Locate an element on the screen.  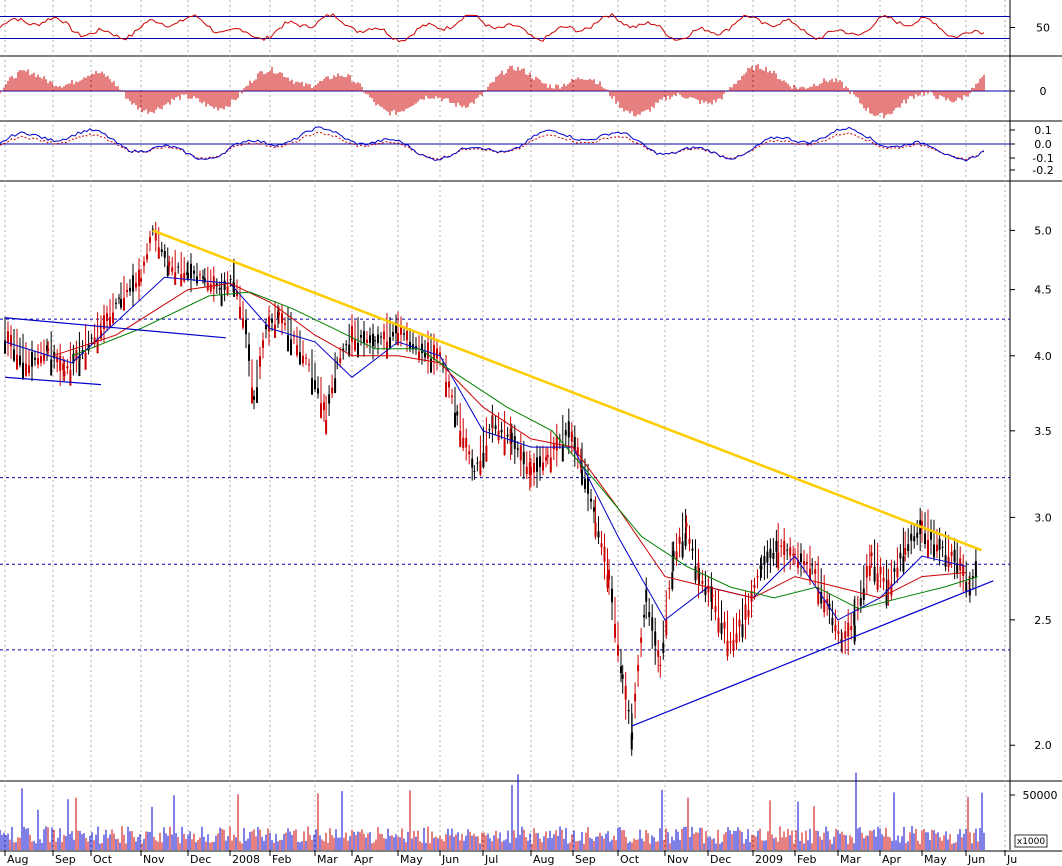
month-label: Oct is located at coordinates (103, 859).